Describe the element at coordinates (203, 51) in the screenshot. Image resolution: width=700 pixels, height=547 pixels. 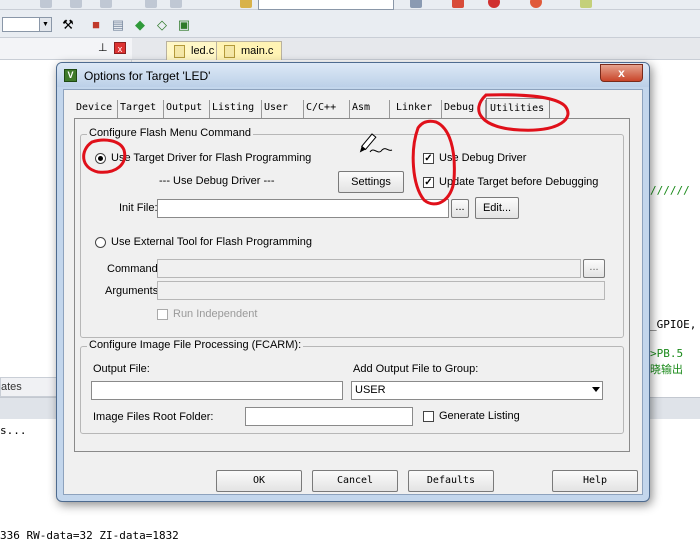
I see `tab-label: led.c` at that location.